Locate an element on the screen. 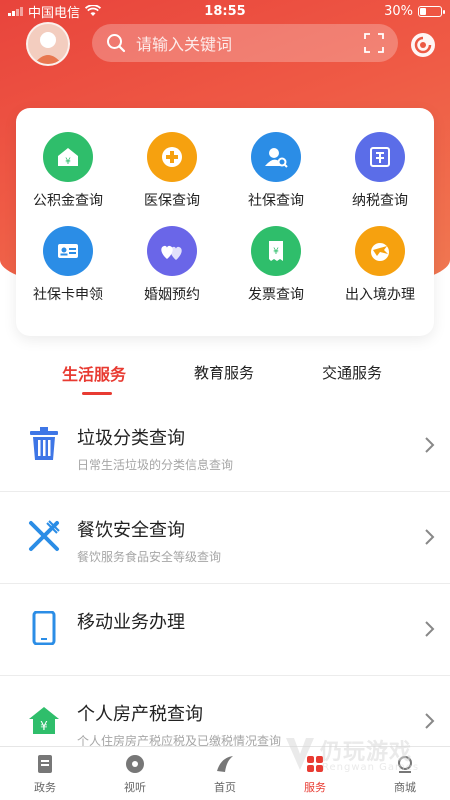 The width and height of the screenshot is (450, 800). list-item-title: 移动业务办理 is located at coordinates (131, 622).